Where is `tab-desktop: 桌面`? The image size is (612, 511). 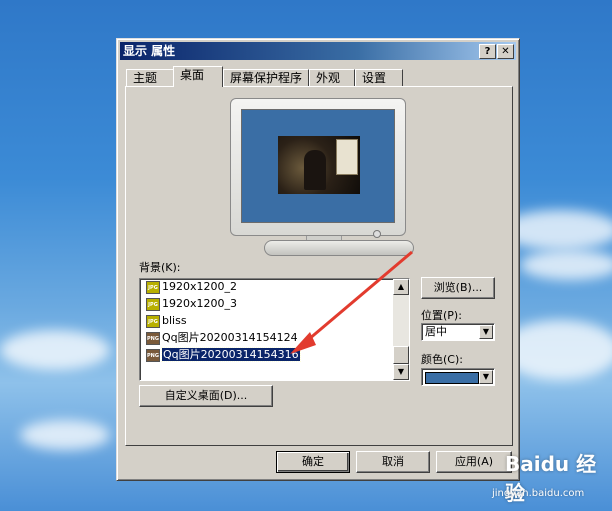 tab-desktop: 桌面 is located at coordinates (198, 76).